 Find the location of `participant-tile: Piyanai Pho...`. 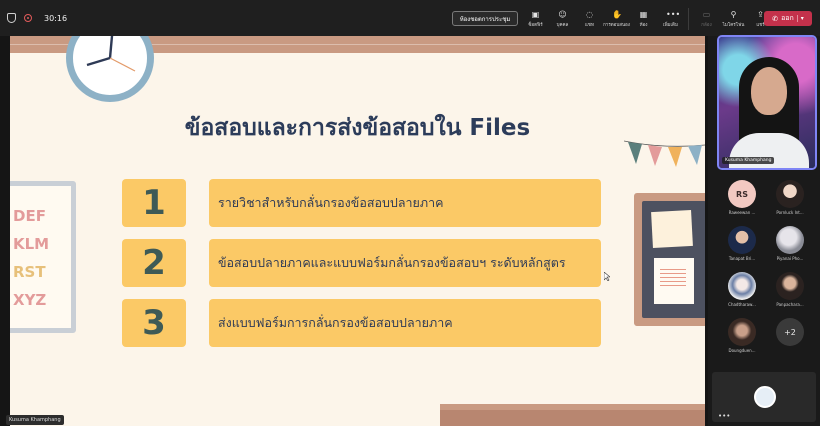

participant-tile: Piyanai Pho... is located at coordinates (790, 244).